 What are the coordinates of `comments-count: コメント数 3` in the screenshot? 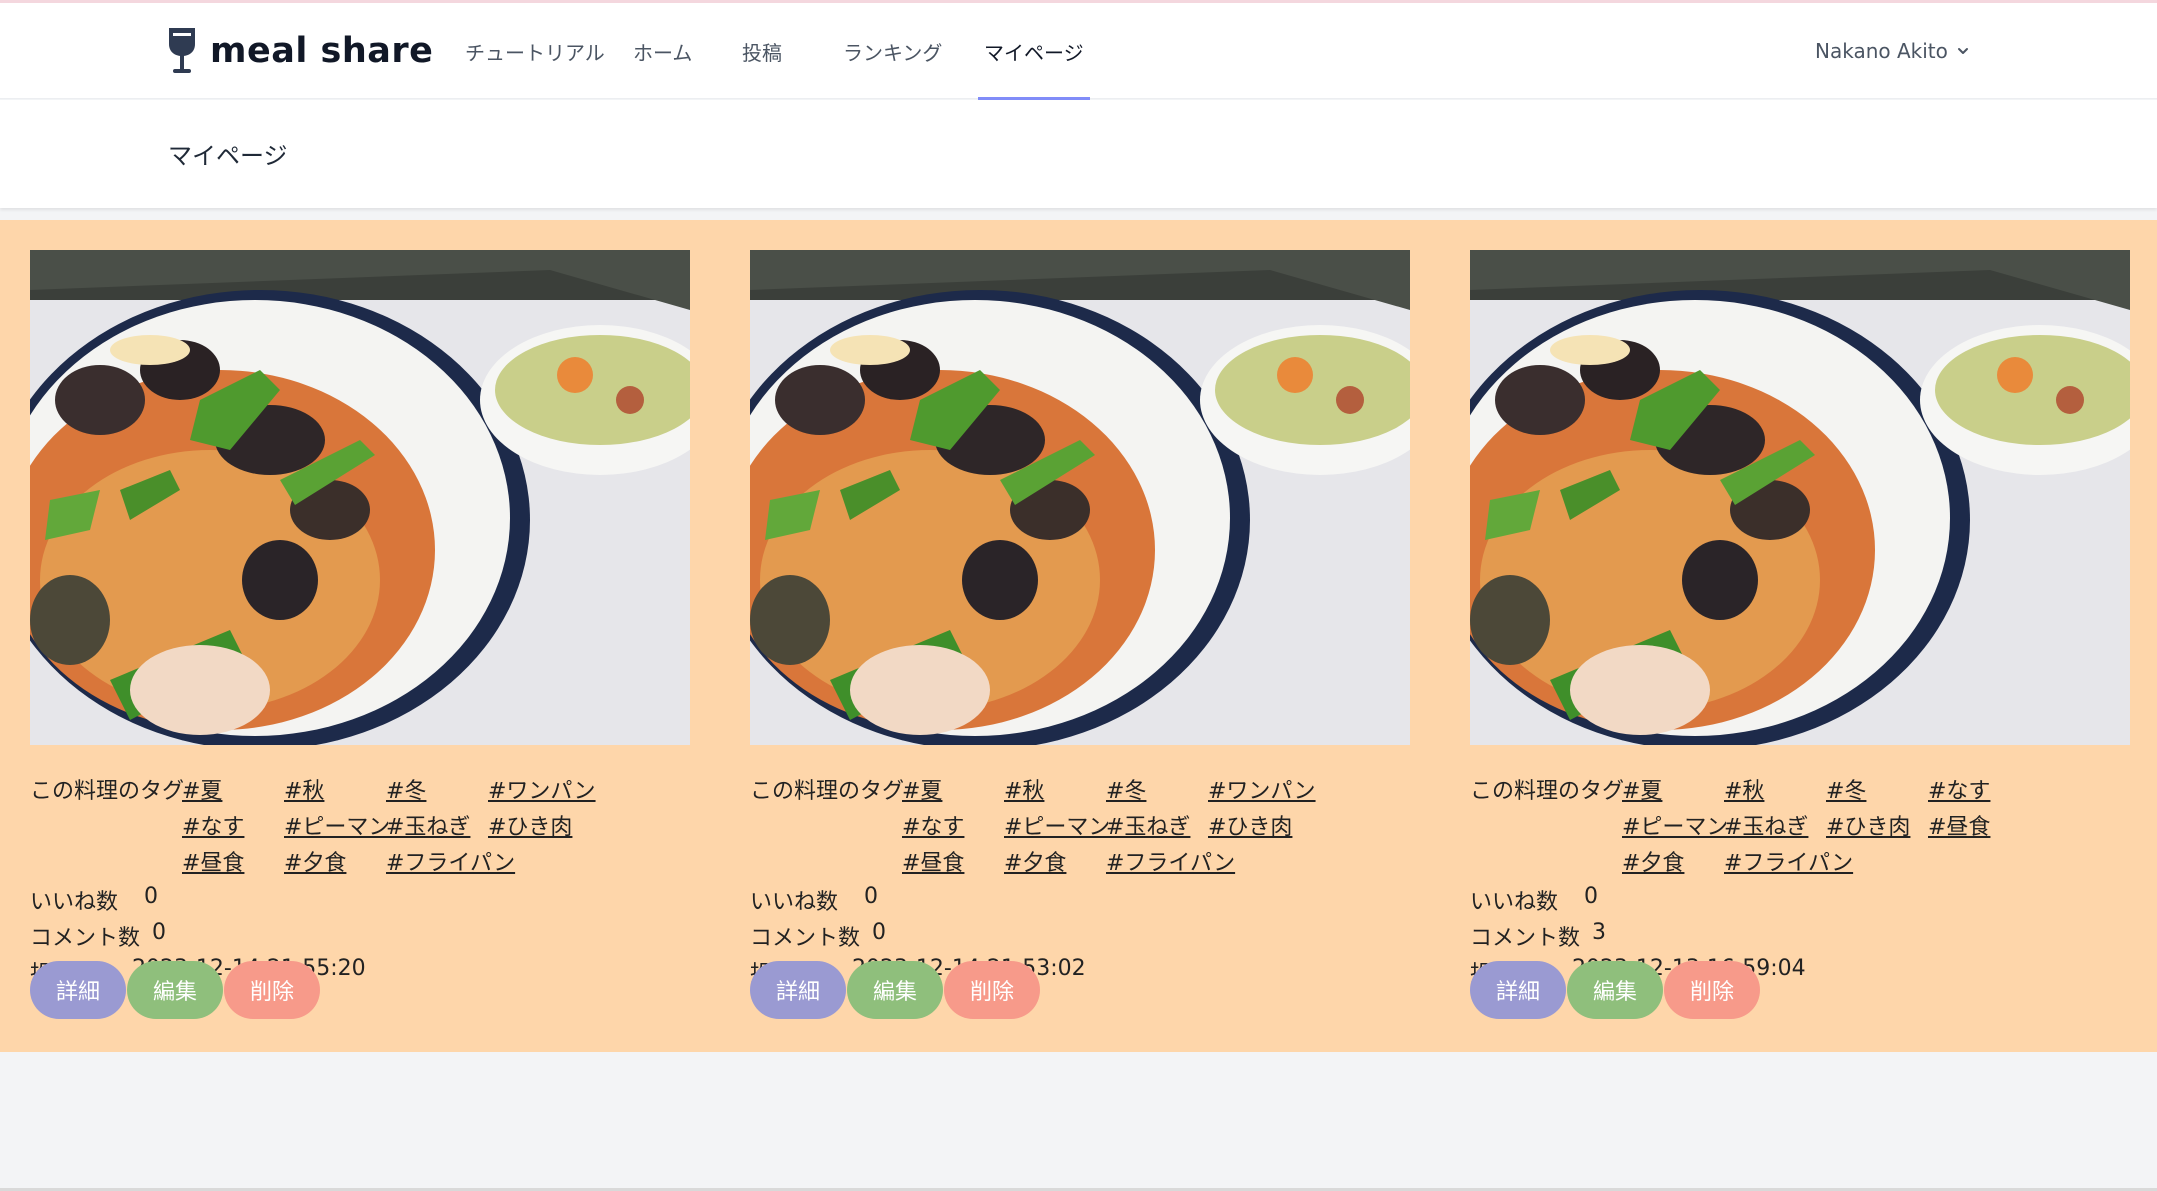 It's located at (1538, 936).